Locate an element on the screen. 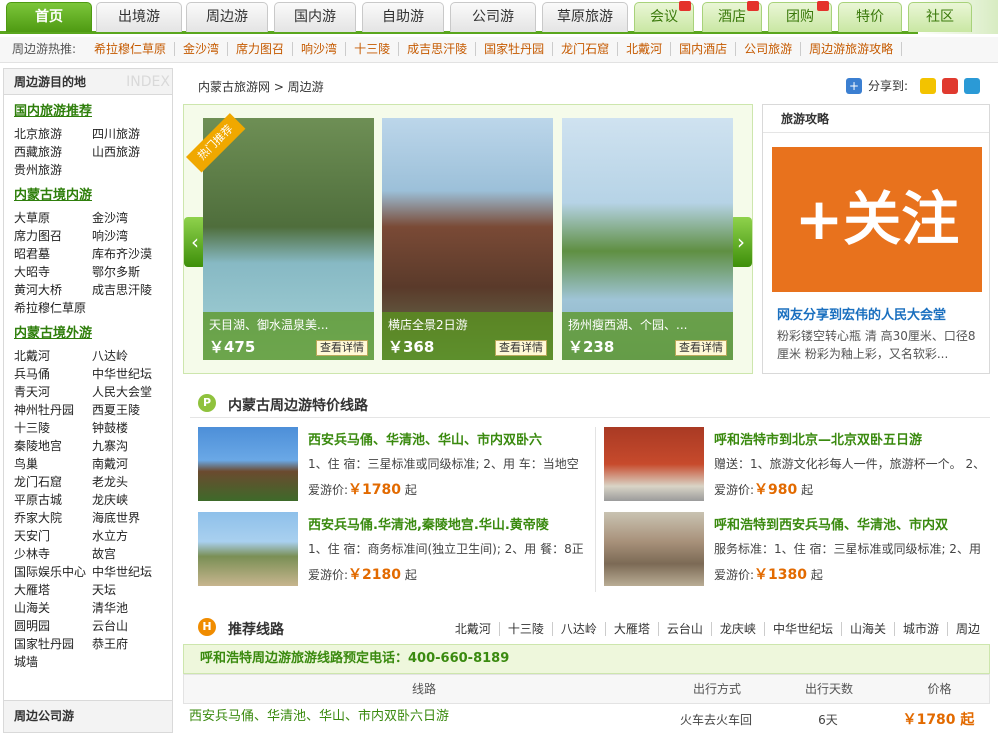  sidebar-link: 兵马俑 is located at coordinates (53, 374).